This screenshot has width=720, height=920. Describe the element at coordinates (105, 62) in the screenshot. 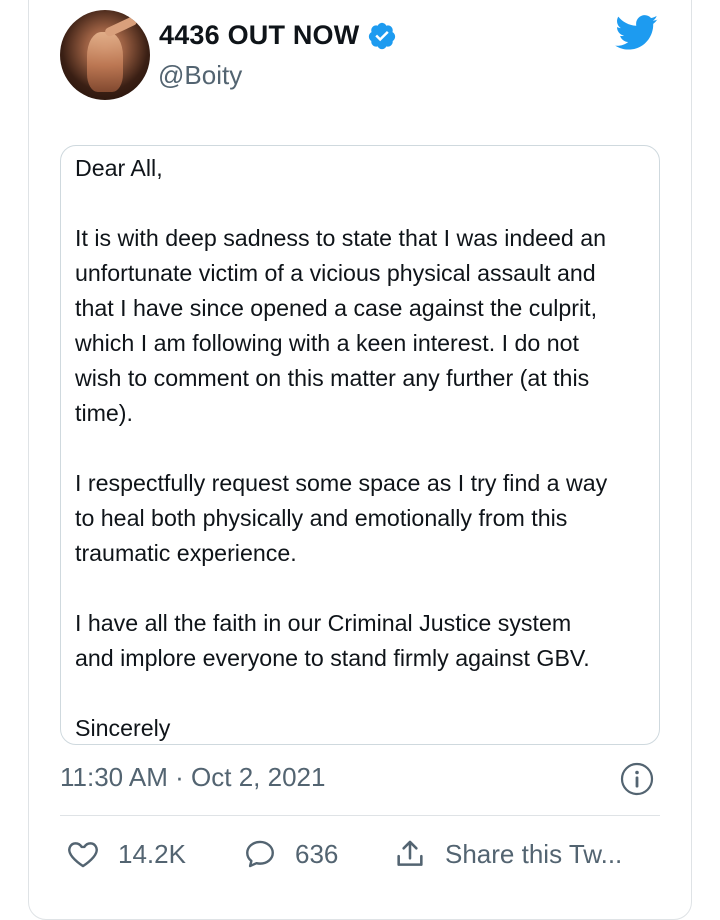

I see `avatar-figure` at that location.